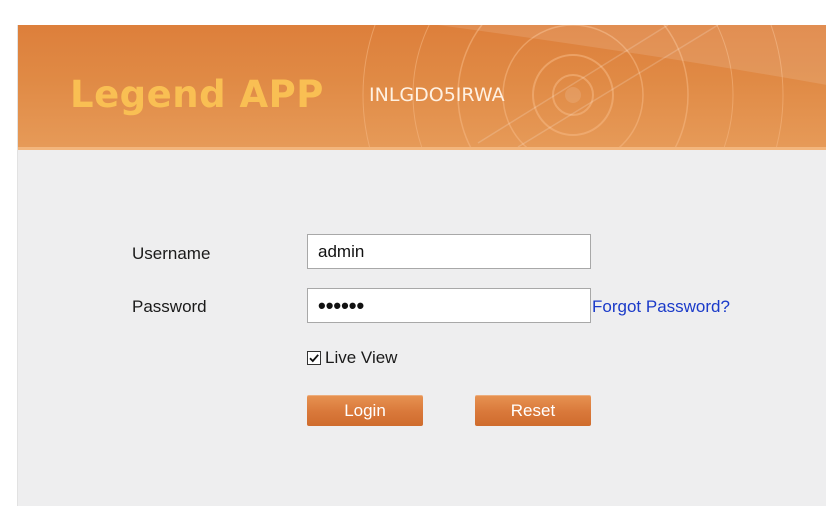  I want to click on reset-button: Reset, so click(533, 410).